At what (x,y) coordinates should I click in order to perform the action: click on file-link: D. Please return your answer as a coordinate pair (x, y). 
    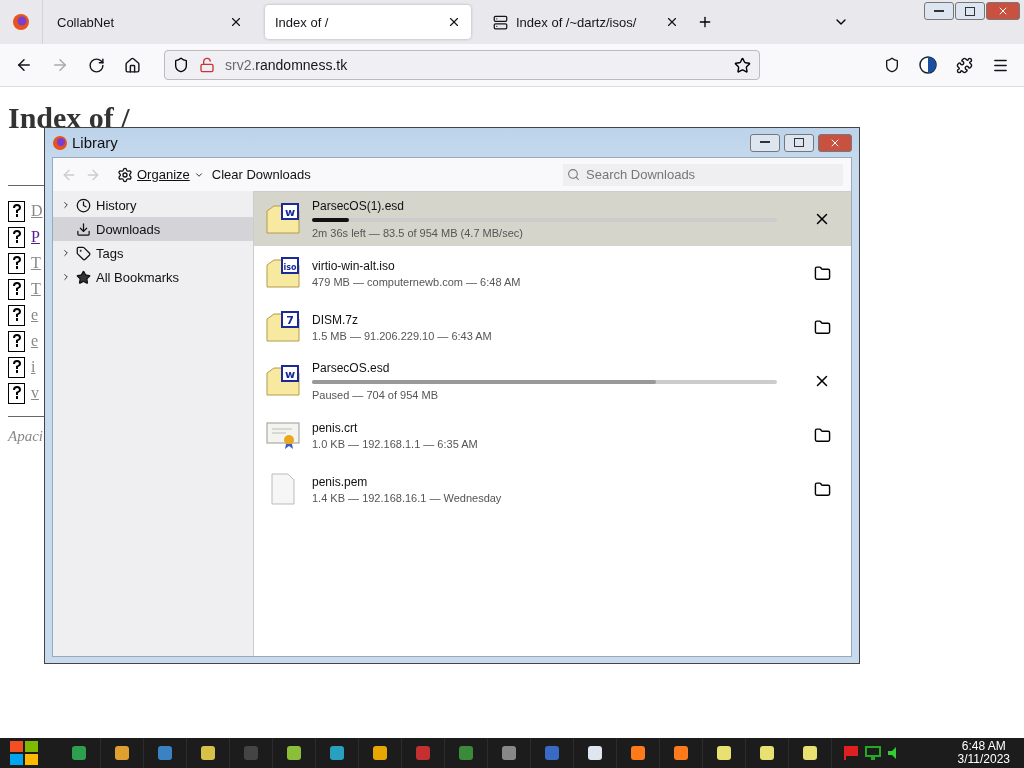
    Looking at the image, I should click on (37, 211).